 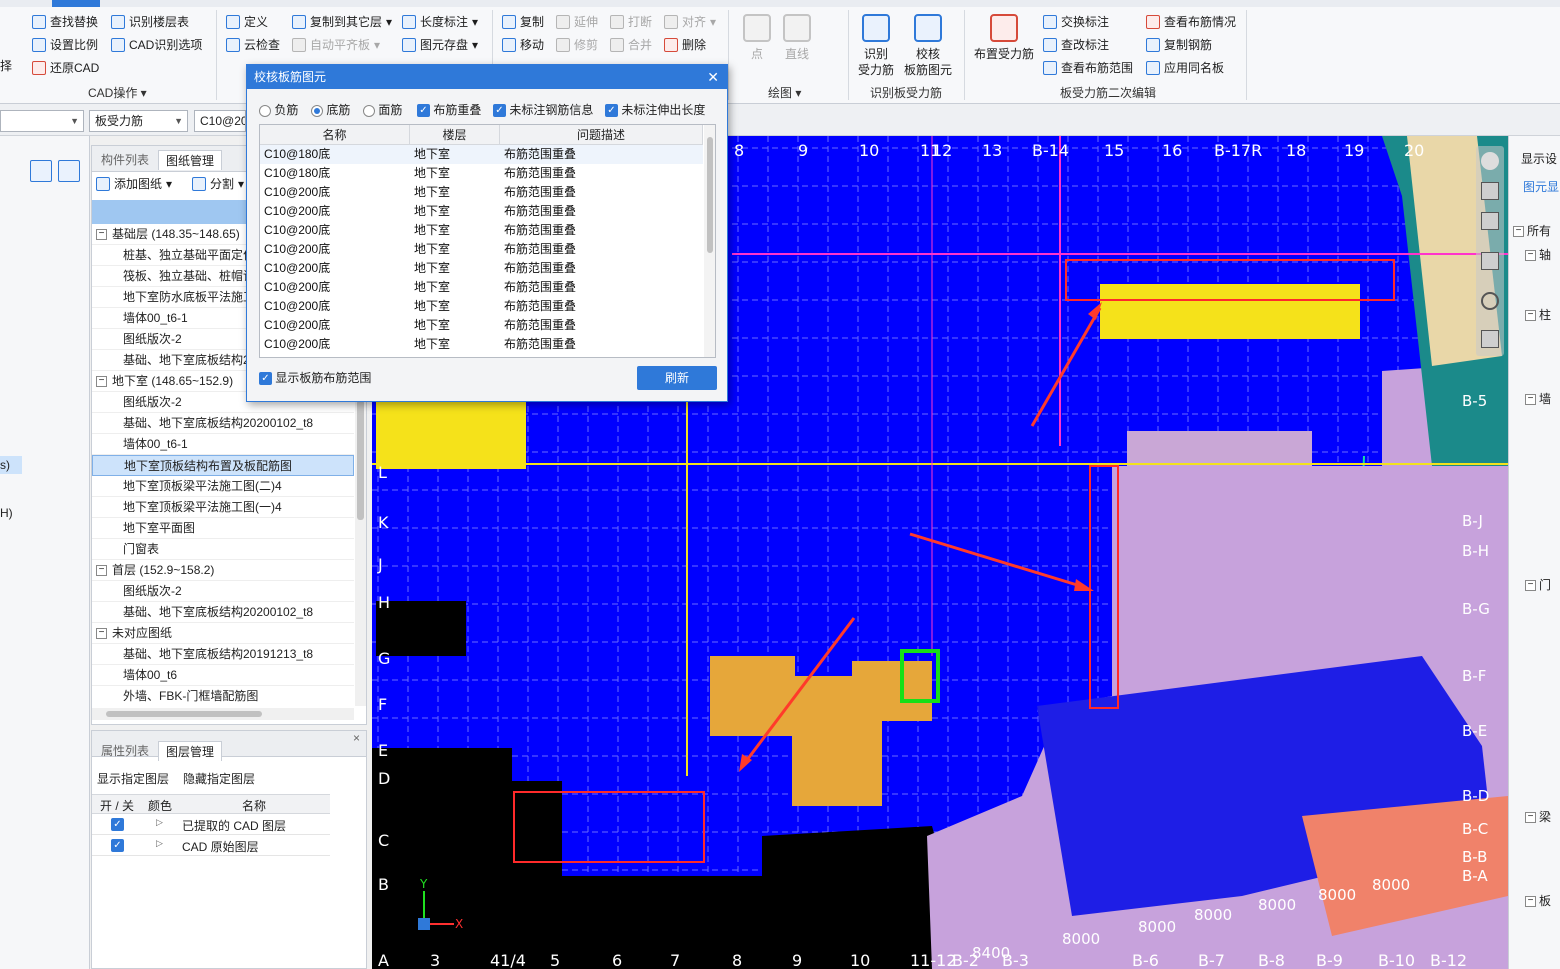 What do you see at coordinates (253, 45) in the screenshot?
I see `cloud-check-button: 云检查` at bounding box center [253, 45].